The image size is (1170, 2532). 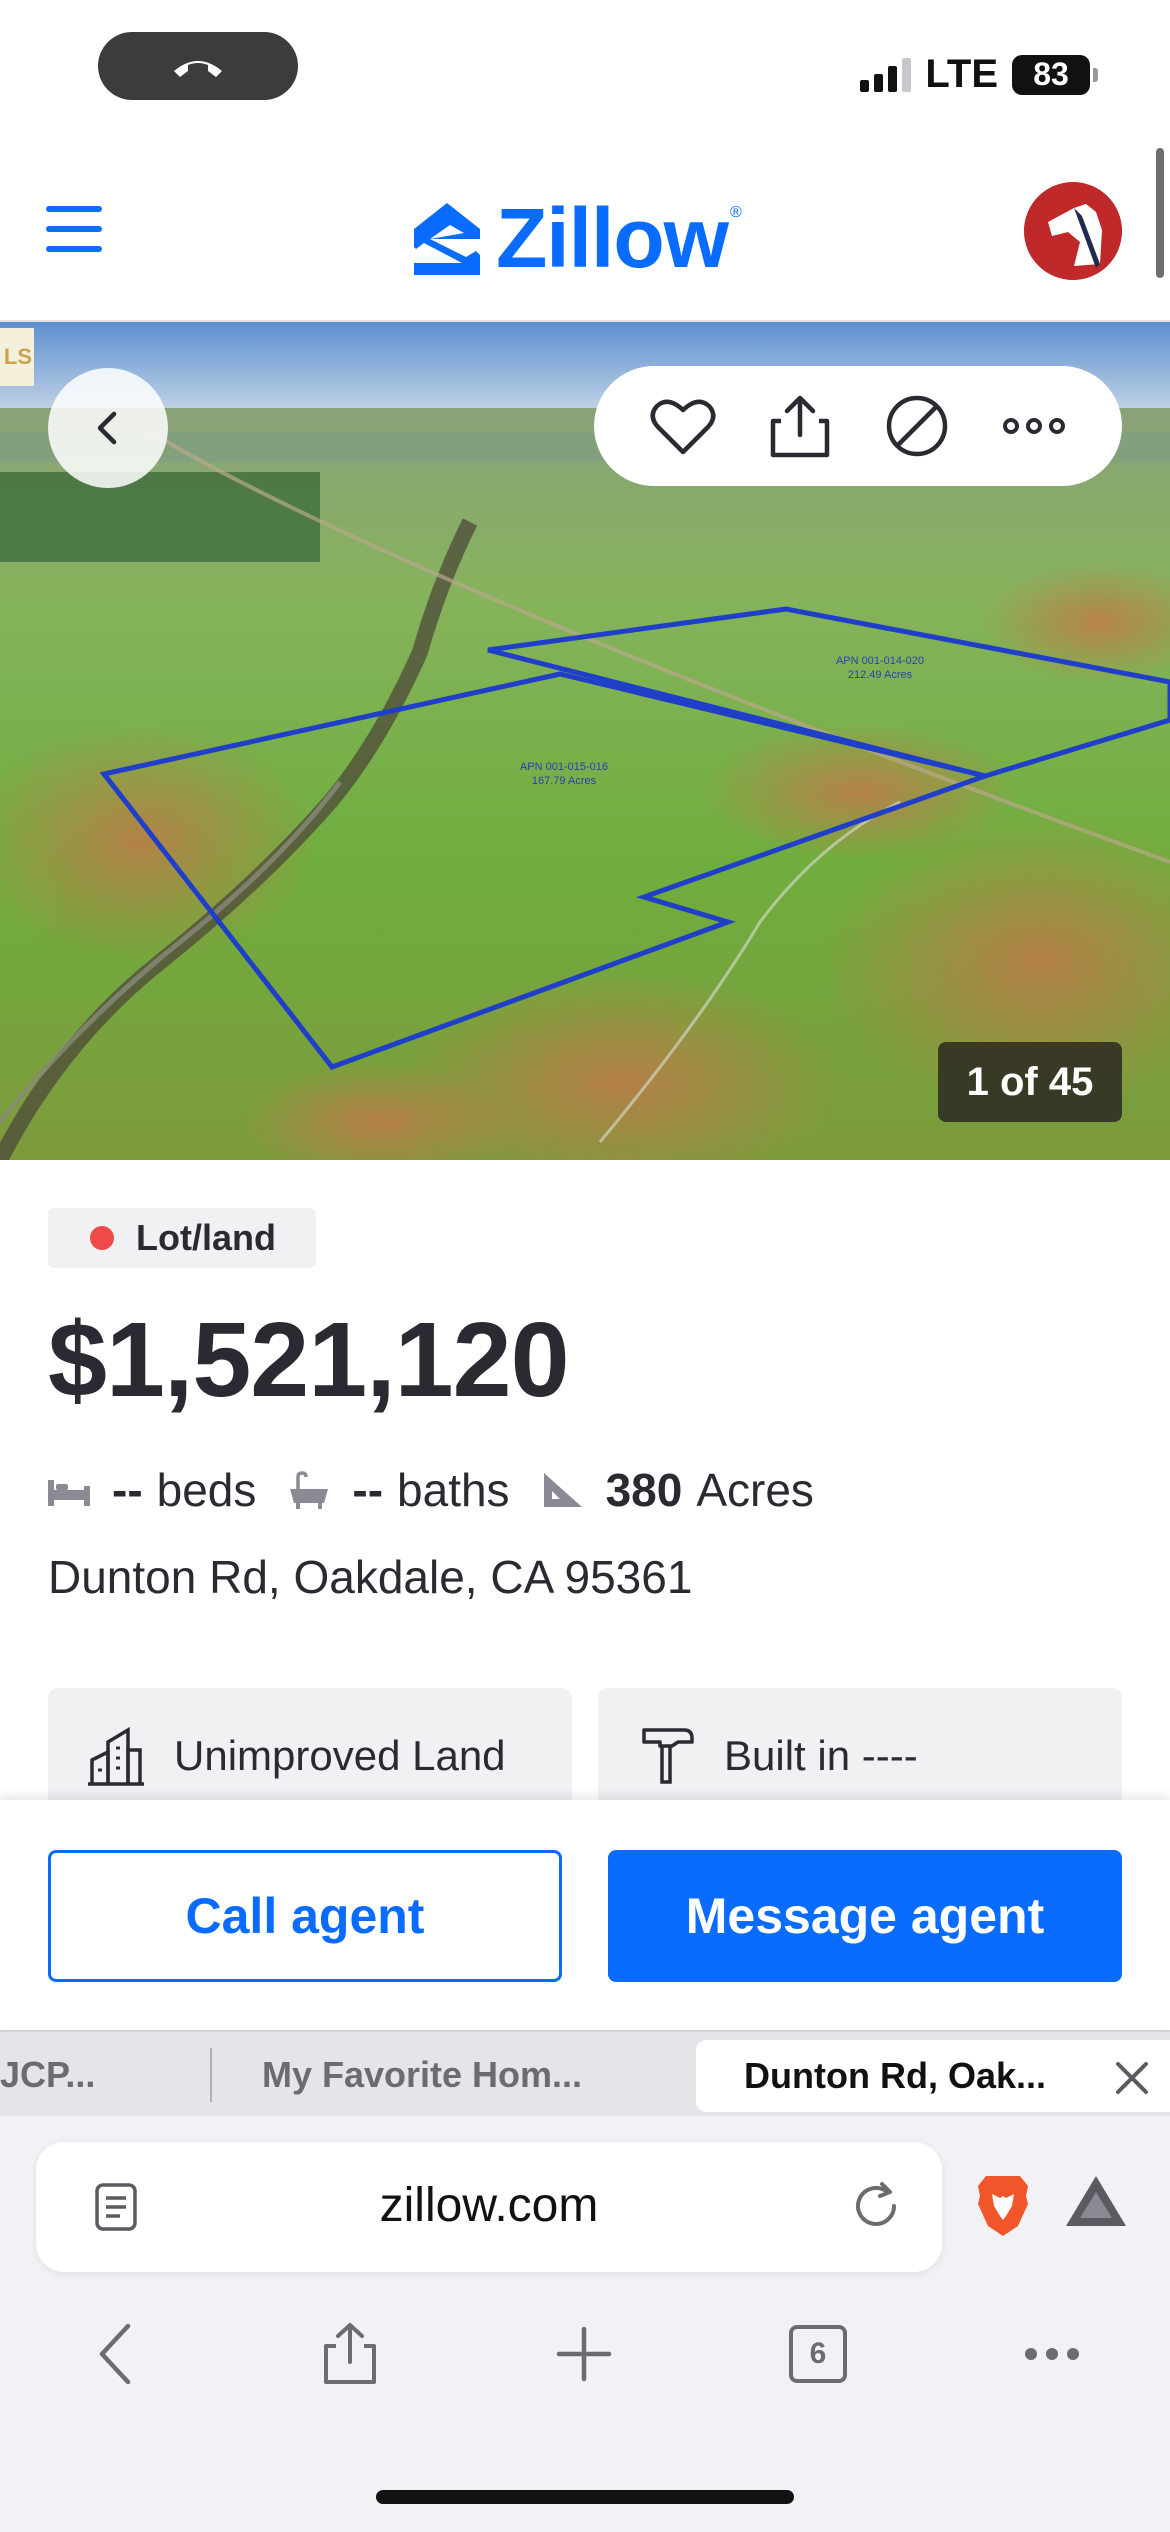 I want to click on browser-menu-button, so click(x=1052, y=2354).